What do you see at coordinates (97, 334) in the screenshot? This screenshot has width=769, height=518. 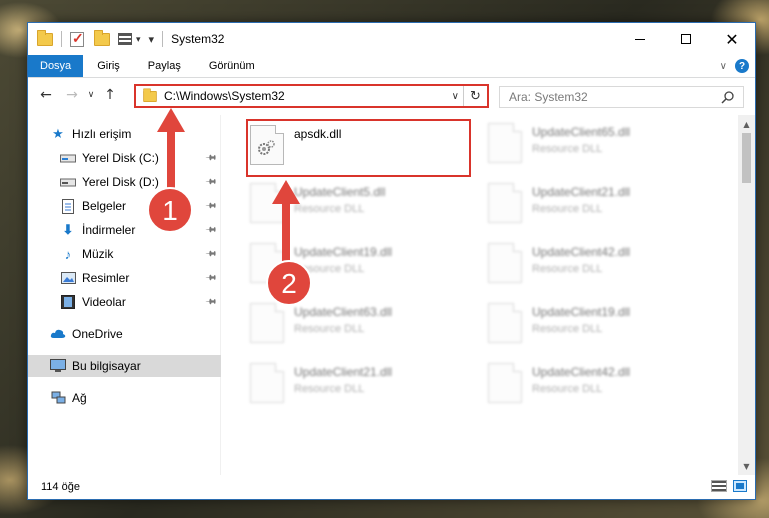 I see `sidebar-item-label: OneDrive` at bounding box center [97, 334].